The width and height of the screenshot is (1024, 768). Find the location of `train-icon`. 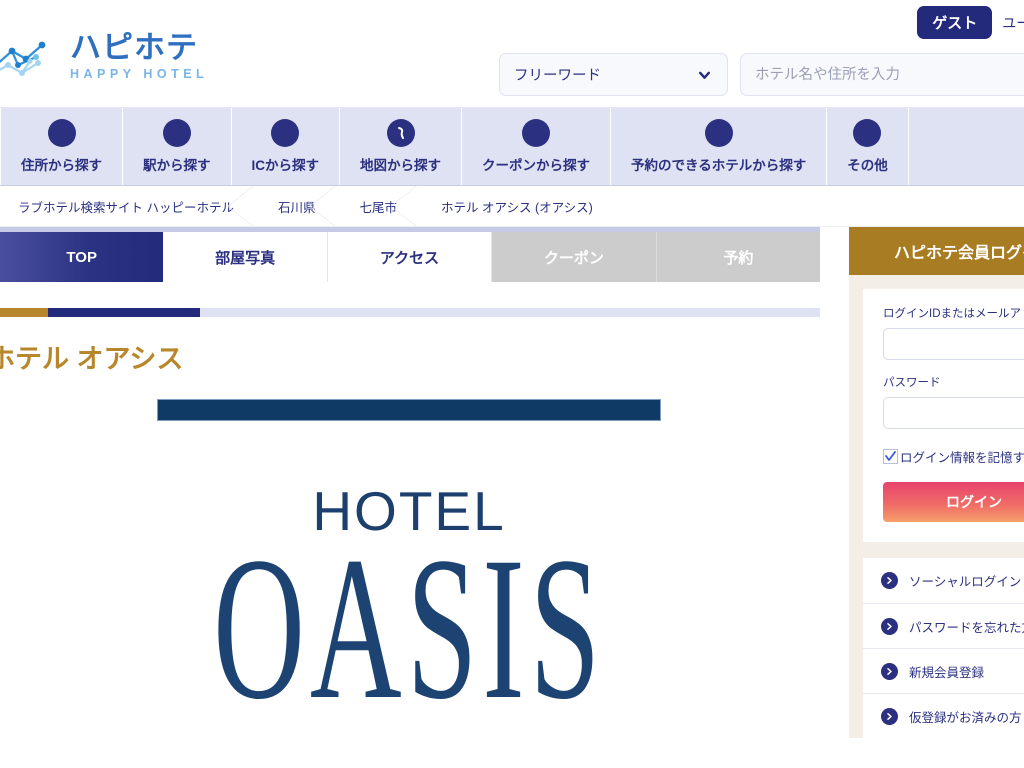

train-icon is located at coordinates (176, 133).